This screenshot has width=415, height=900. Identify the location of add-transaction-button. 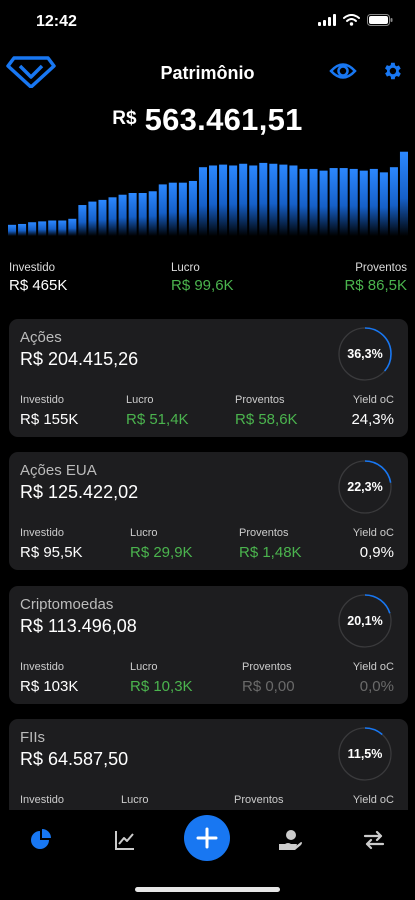
(207, 838).